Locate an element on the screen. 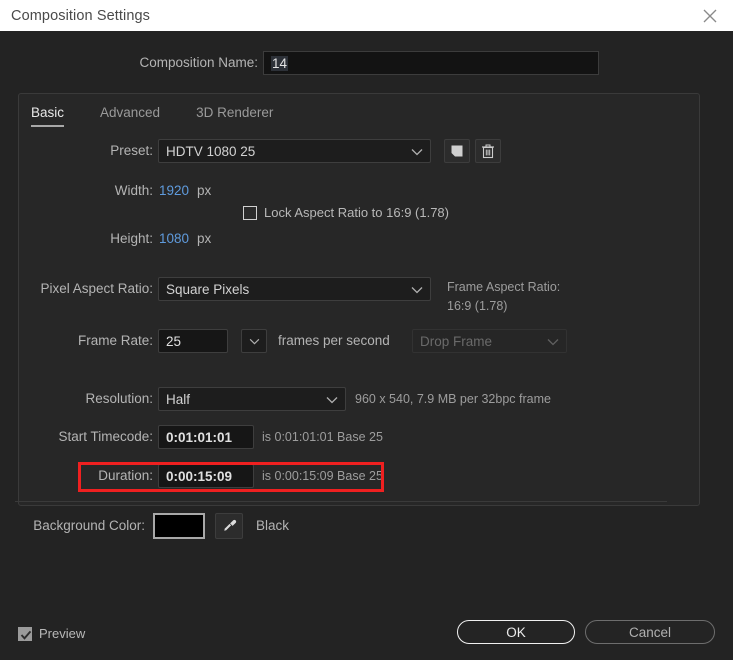 The width and height of the screenshot is (733, 660). background-color-swatch is located at coordinates (179, 526).